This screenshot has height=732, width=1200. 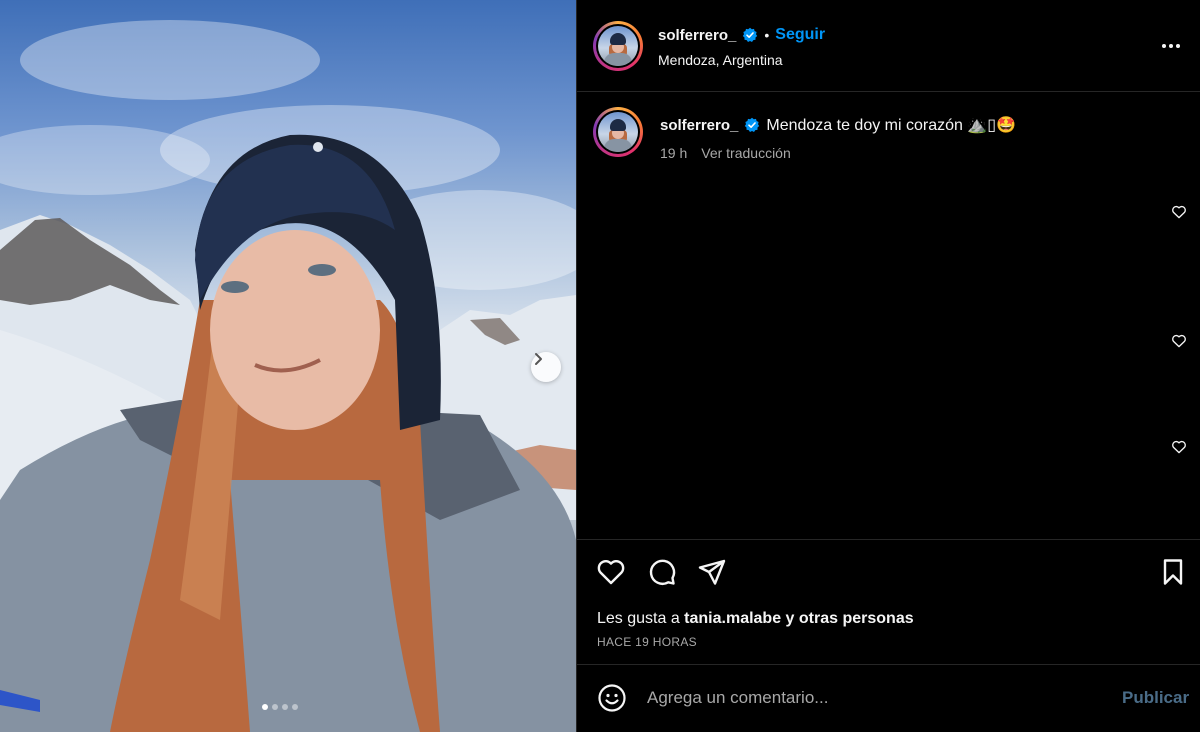 I want to click on translate-link: Ver traducción, so click(x=746, y=153).